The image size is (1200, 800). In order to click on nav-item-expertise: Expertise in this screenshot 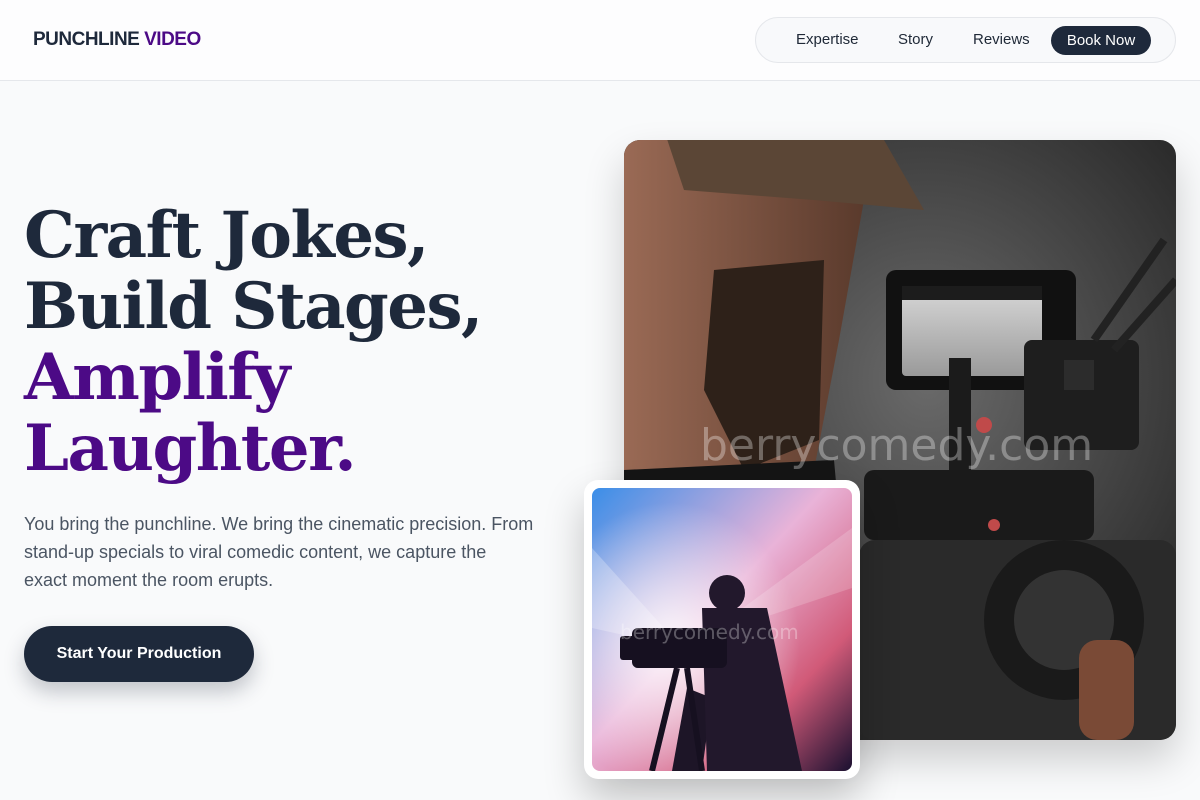, I will do `click(827, 41)`.